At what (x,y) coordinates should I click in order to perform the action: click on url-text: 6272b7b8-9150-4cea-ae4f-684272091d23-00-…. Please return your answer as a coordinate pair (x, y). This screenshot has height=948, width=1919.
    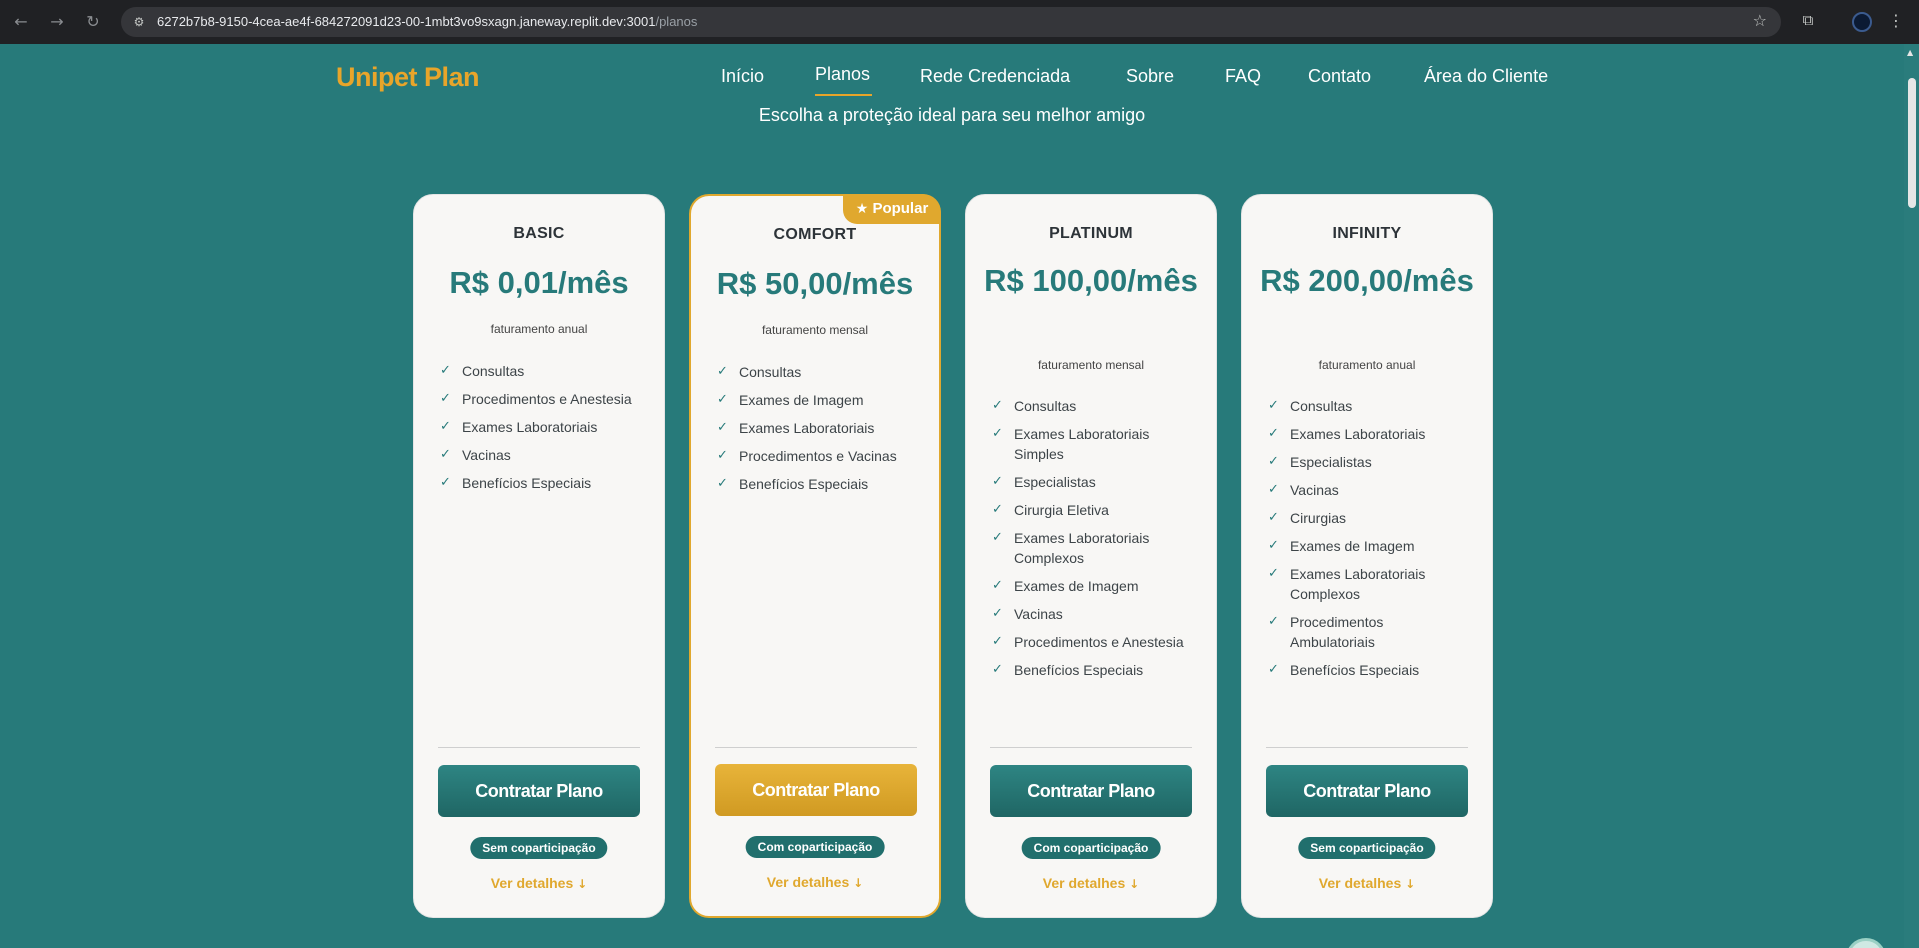
    Looking at the image, I should click on (427, 21).